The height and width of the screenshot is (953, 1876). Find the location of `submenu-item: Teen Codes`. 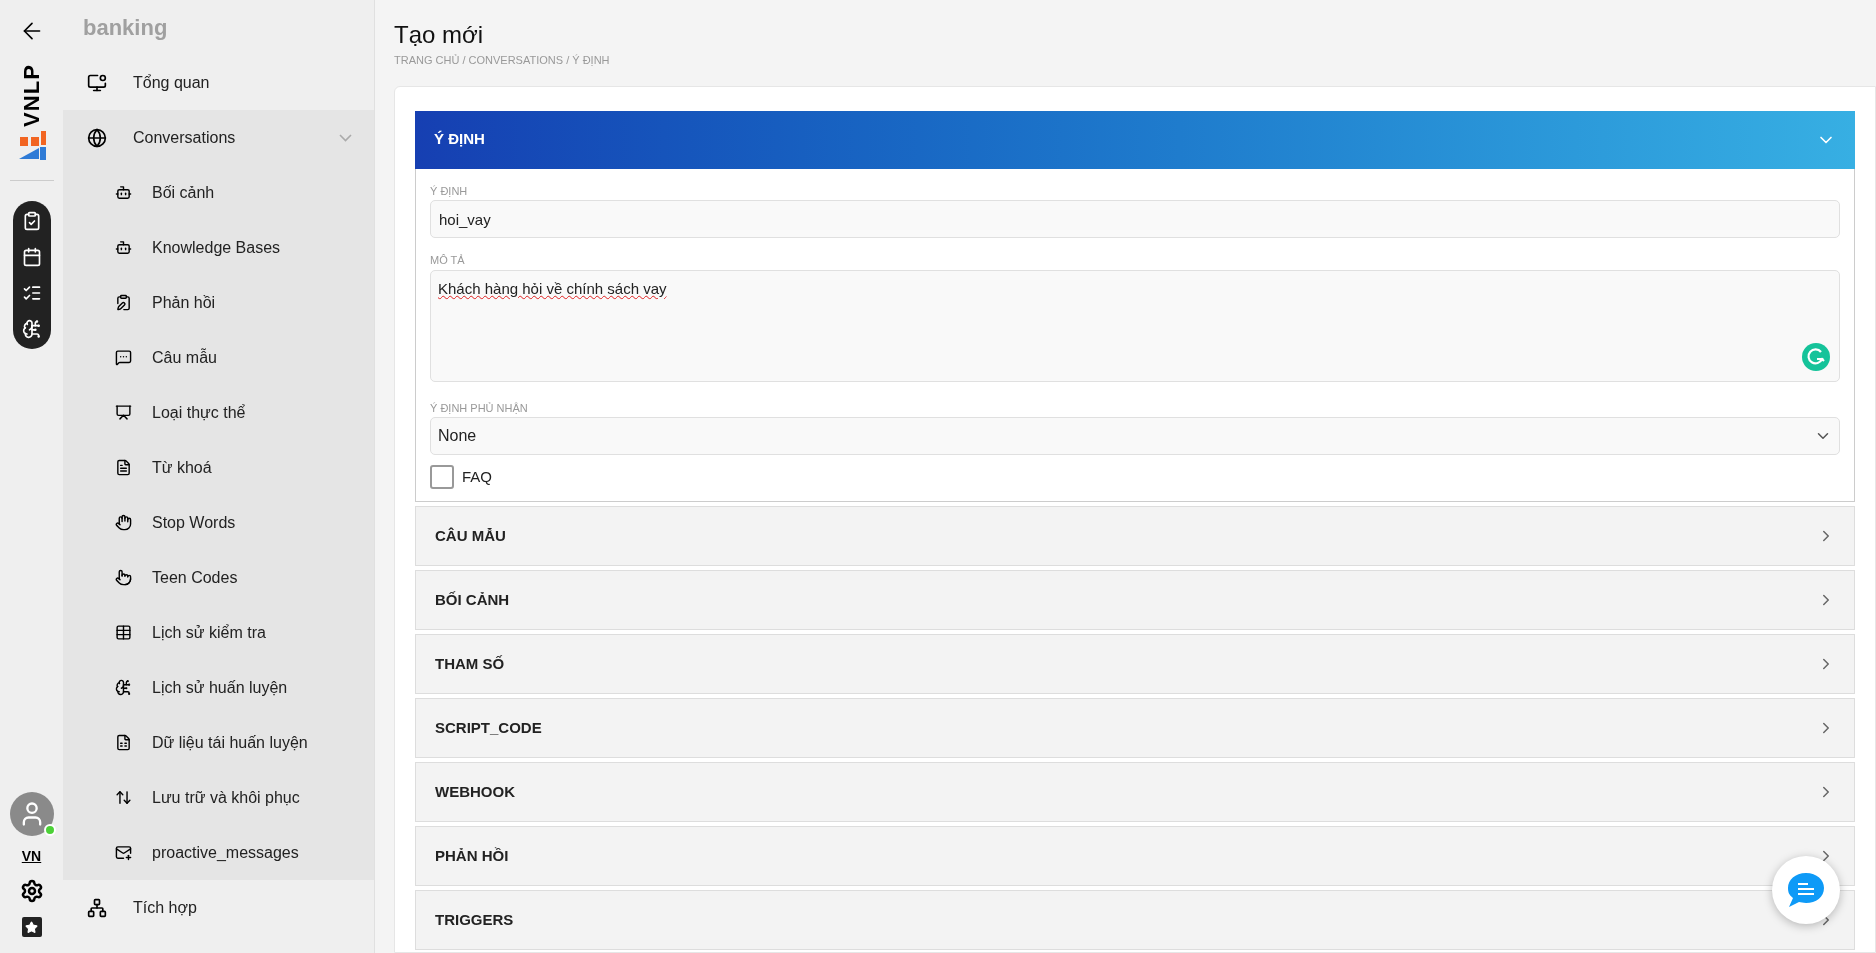

submenu-item: Teen Codes is located at coordinates (218, 577).